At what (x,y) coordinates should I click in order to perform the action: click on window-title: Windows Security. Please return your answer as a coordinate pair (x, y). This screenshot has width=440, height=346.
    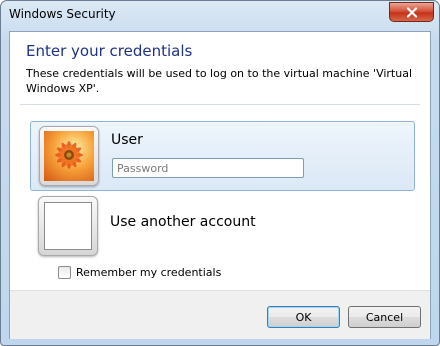
    Looking at the image, I should click on (62, 14).